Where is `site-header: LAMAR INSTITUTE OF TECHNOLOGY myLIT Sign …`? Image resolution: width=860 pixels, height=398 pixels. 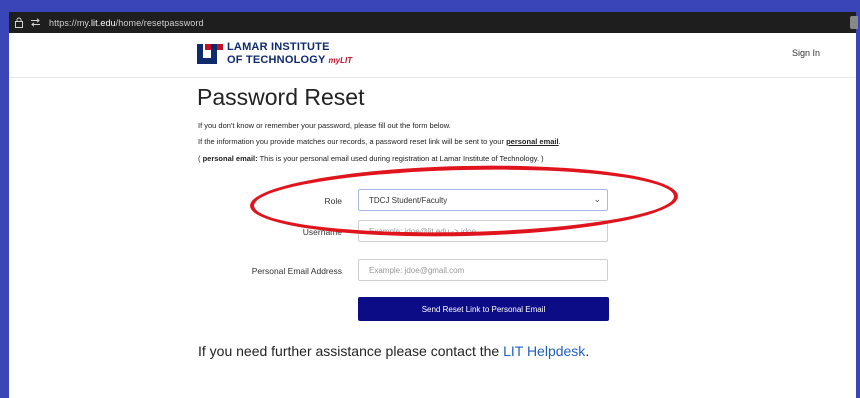
site-header: LAMAR INSTITUTE OF TECHNOLOGY myLIT Sign … is located at coordinates (432, 55).